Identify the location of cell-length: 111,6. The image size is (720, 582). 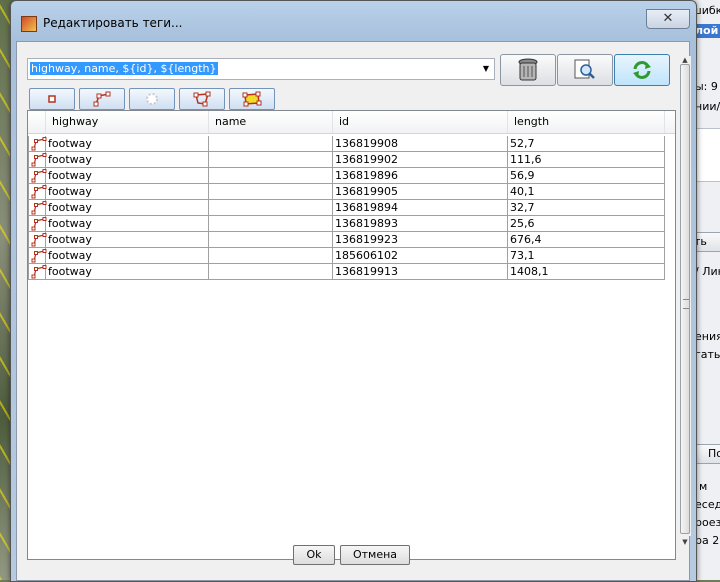
(586, 160).